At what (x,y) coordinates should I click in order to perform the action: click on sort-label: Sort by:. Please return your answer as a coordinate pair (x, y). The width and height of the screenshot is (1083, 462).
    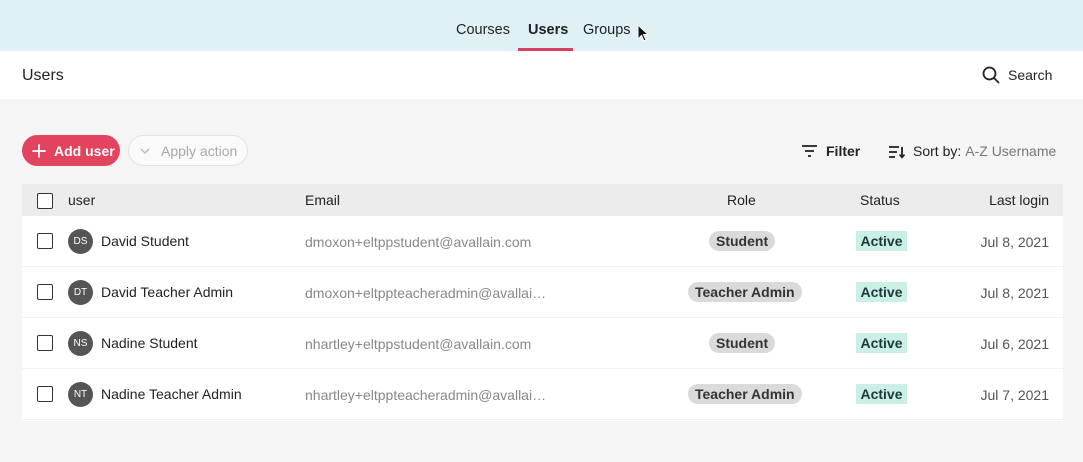
    Looking at the image, I should click on (937, 151).